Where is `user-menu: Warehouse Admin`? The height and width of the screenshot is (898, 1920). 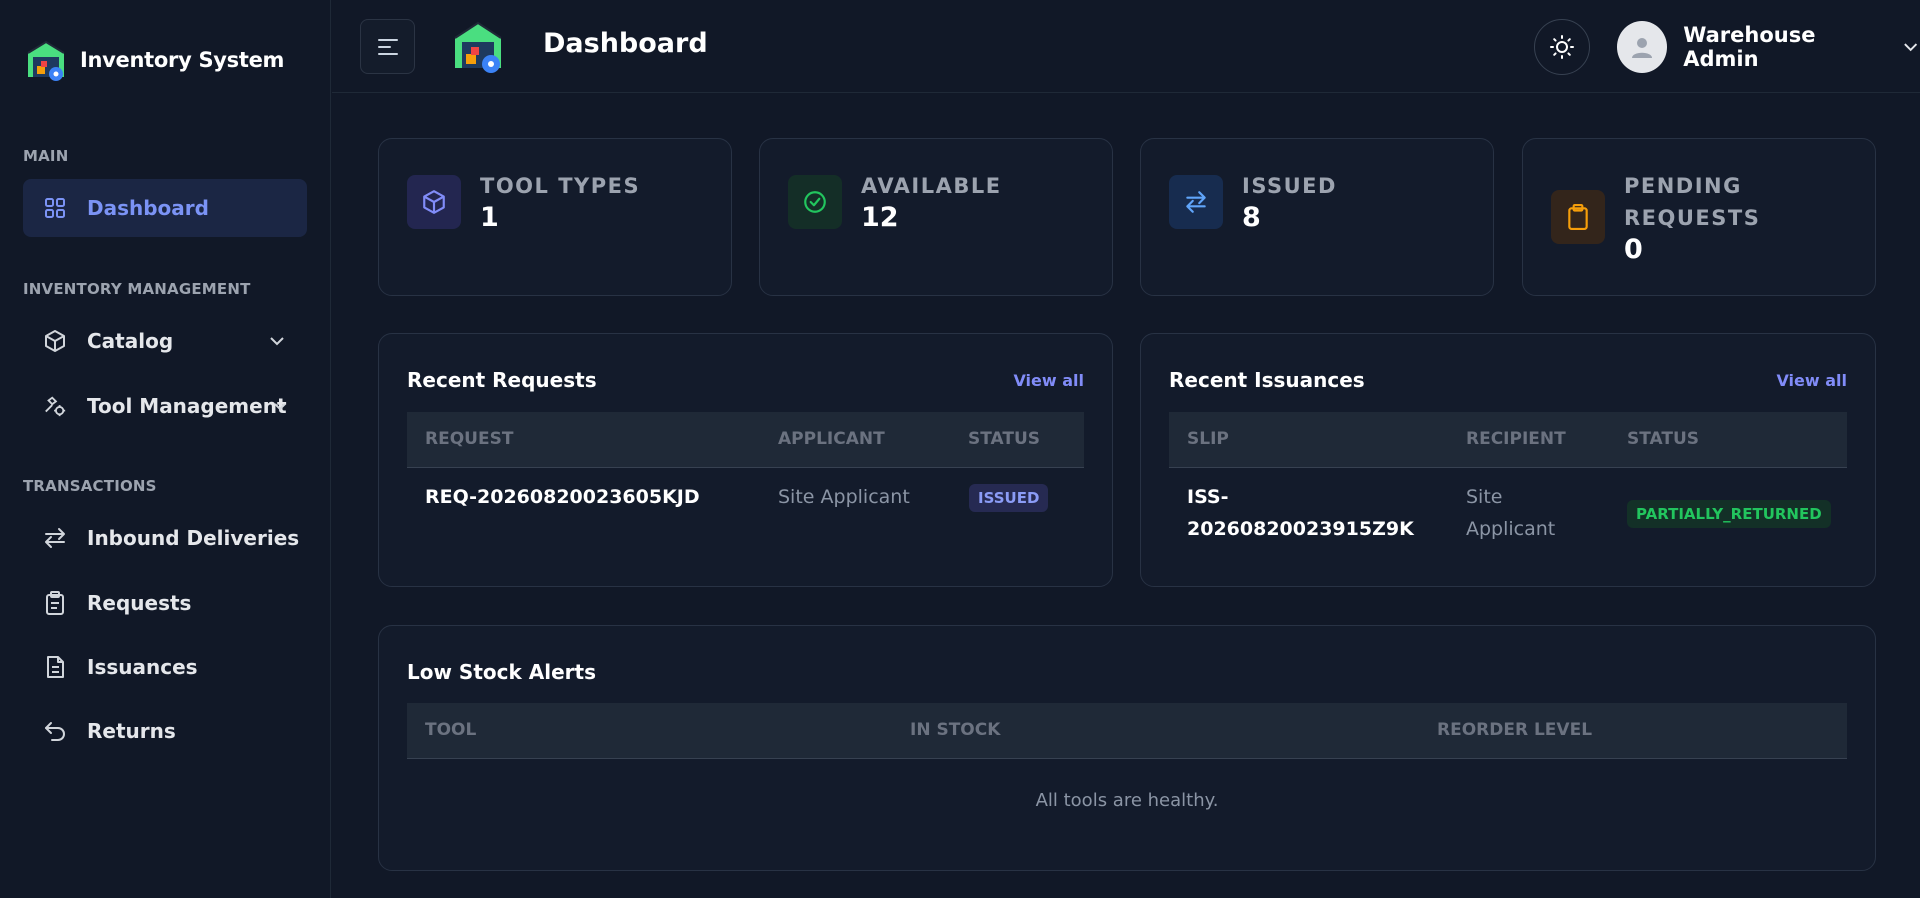 user-menu: Warehouse Admin is located at coordinates (1768, 47).